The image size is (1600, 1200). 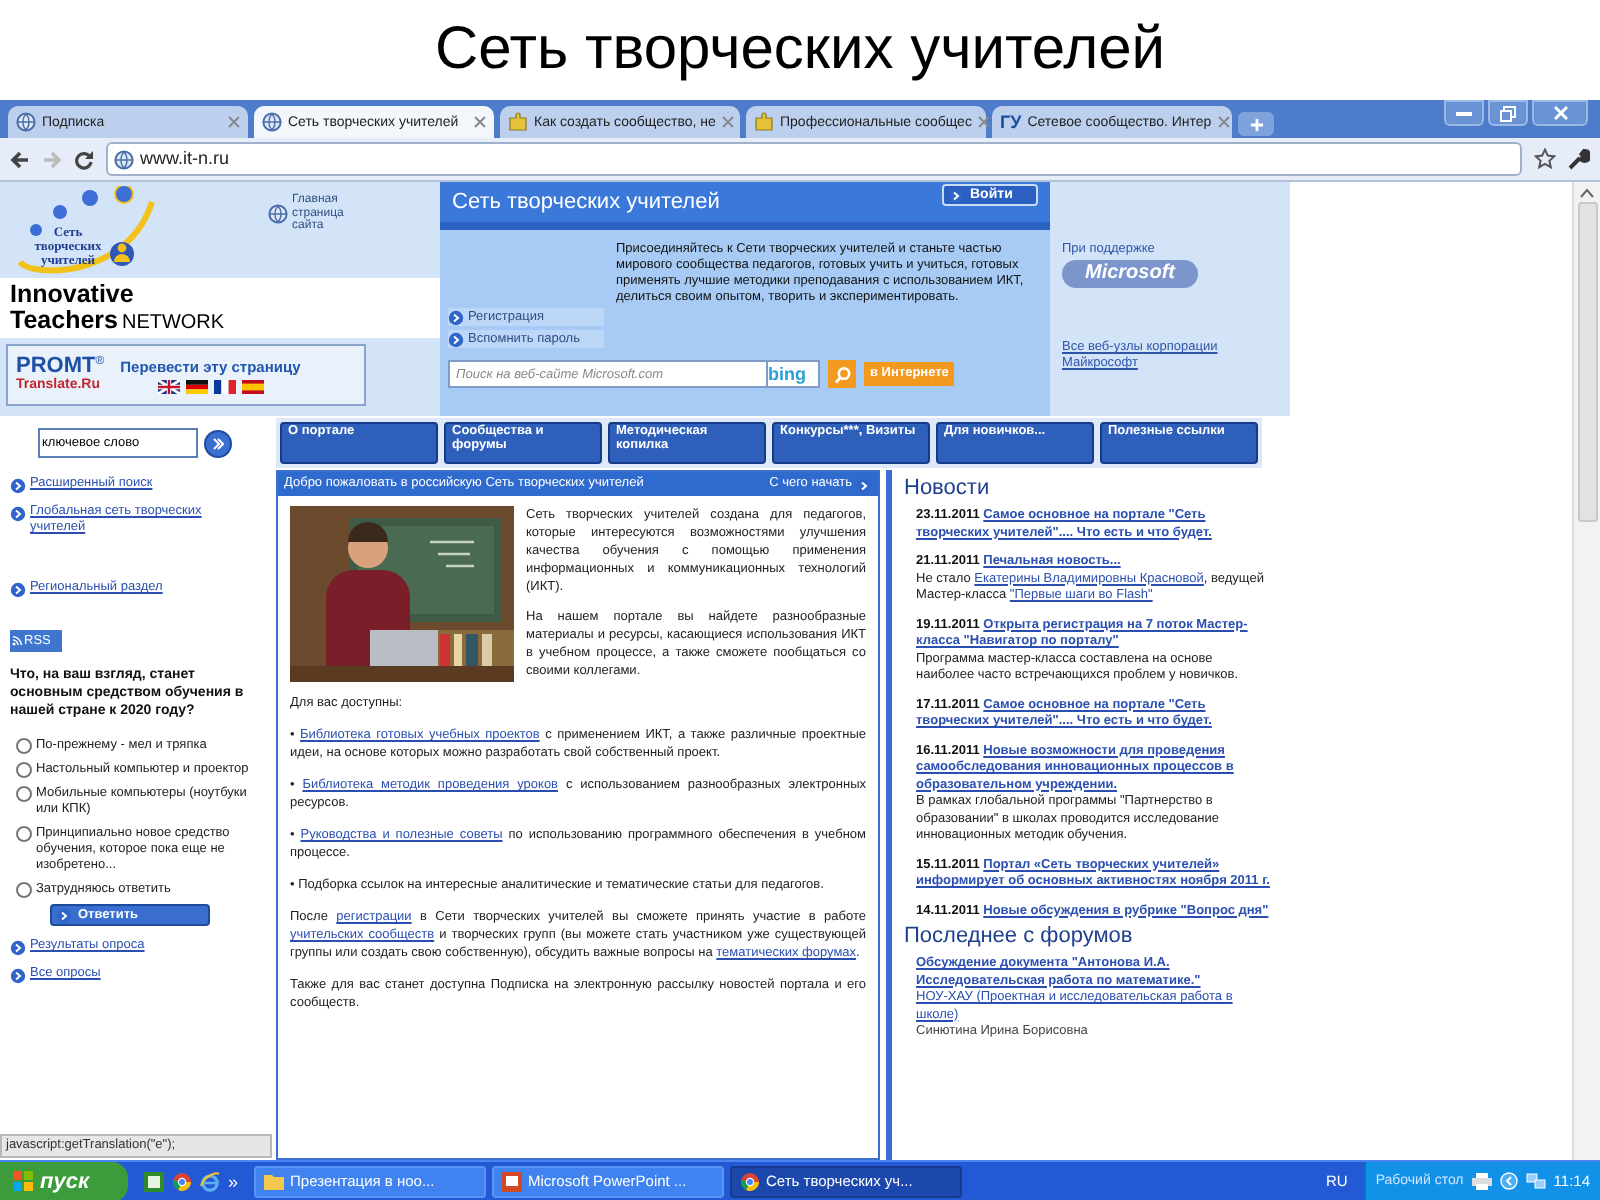 I want to click on brand-title: Teachers, so click(x=64, y=321).